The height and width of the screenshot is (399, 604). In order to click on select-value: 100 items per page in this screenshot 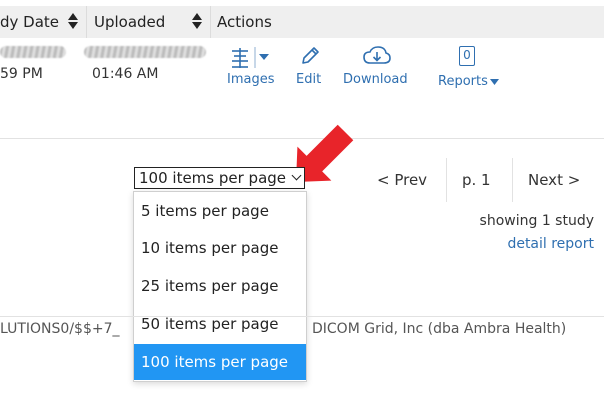, I will do `click(213, 178)`.